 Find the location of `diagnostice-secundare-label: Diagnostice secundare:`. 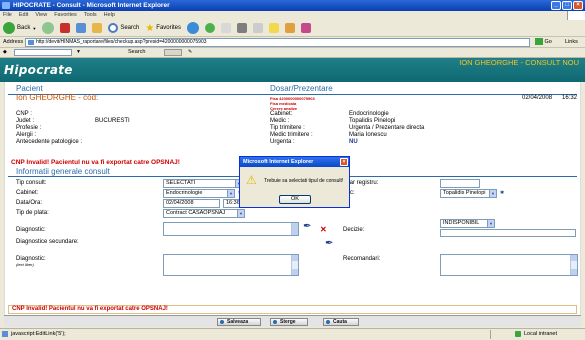

diagnostice-secundare-label: Diagnostice secundare: is located at coordinates (47, 242).